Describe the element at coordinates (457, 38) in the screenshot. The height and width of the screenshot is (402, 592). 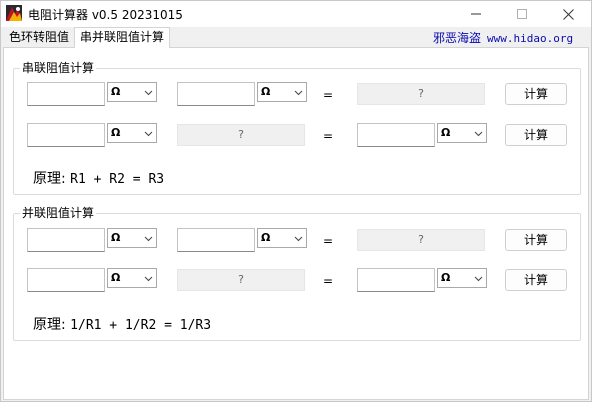
I see `site-name: 邪恶海盗` at that location.